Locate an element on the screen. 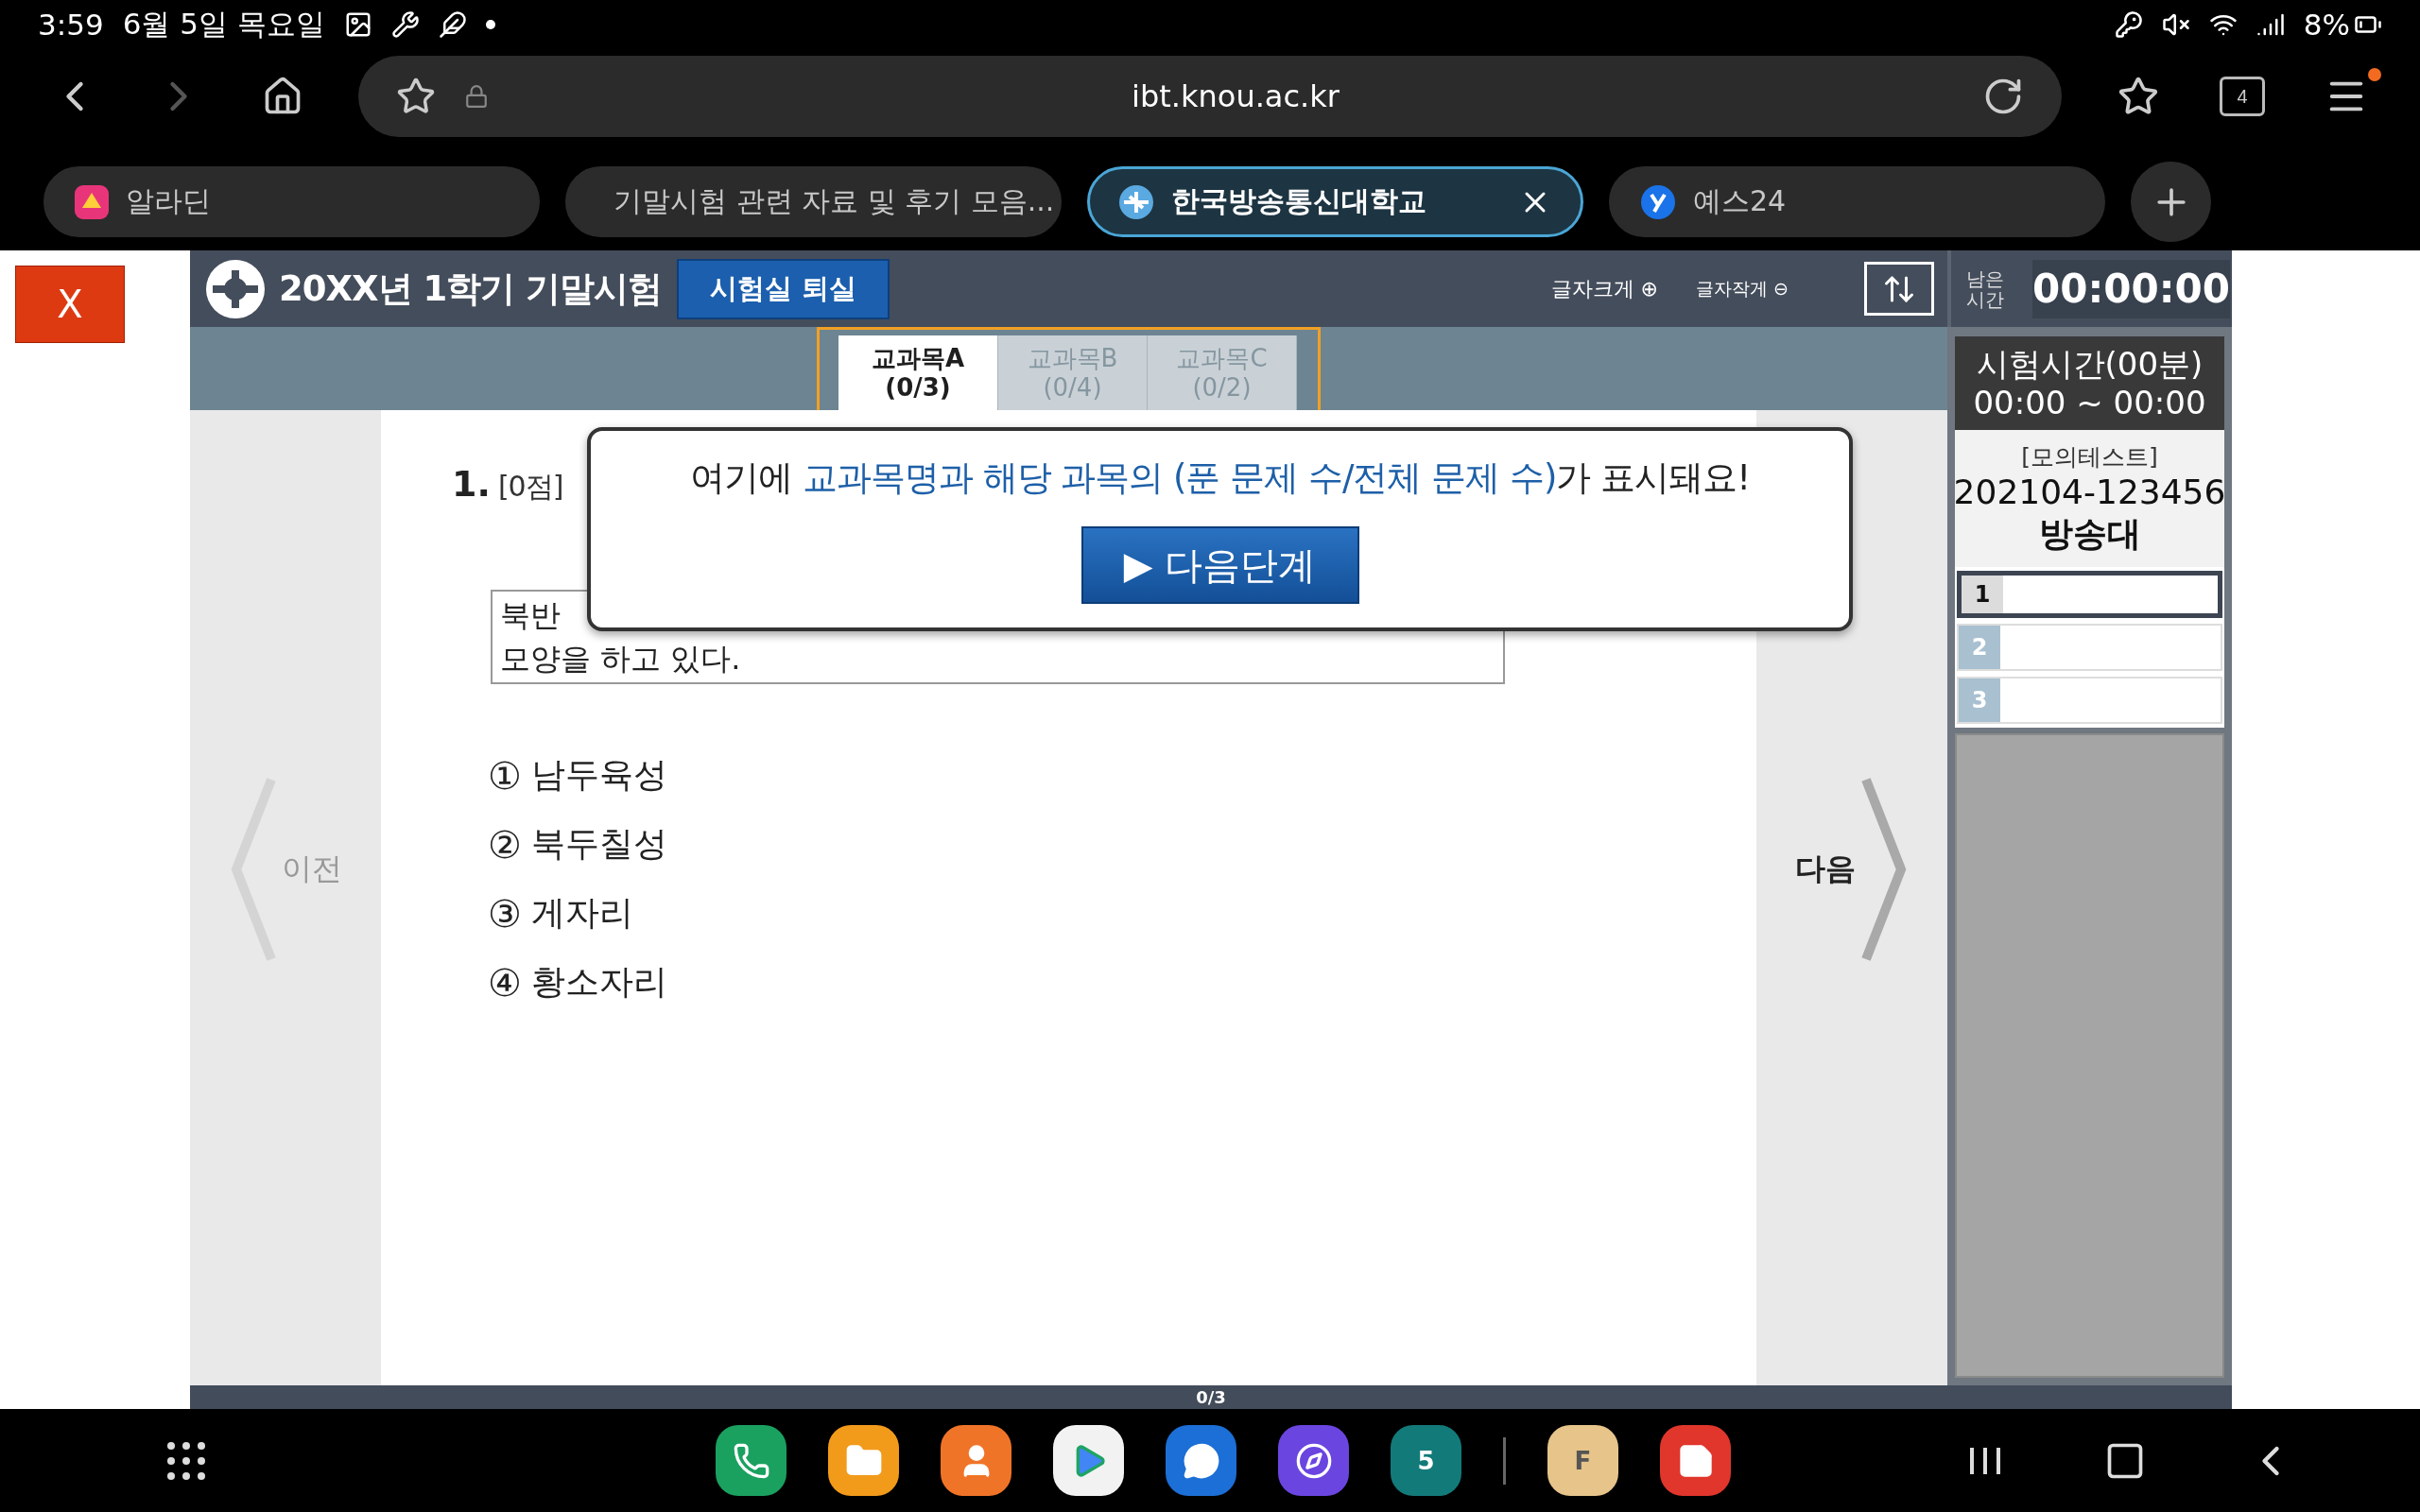 This screenshot has height=1512, width=2420. font-larger-button: 글자크게 ⊕ is located at coordinates (1605, 288).